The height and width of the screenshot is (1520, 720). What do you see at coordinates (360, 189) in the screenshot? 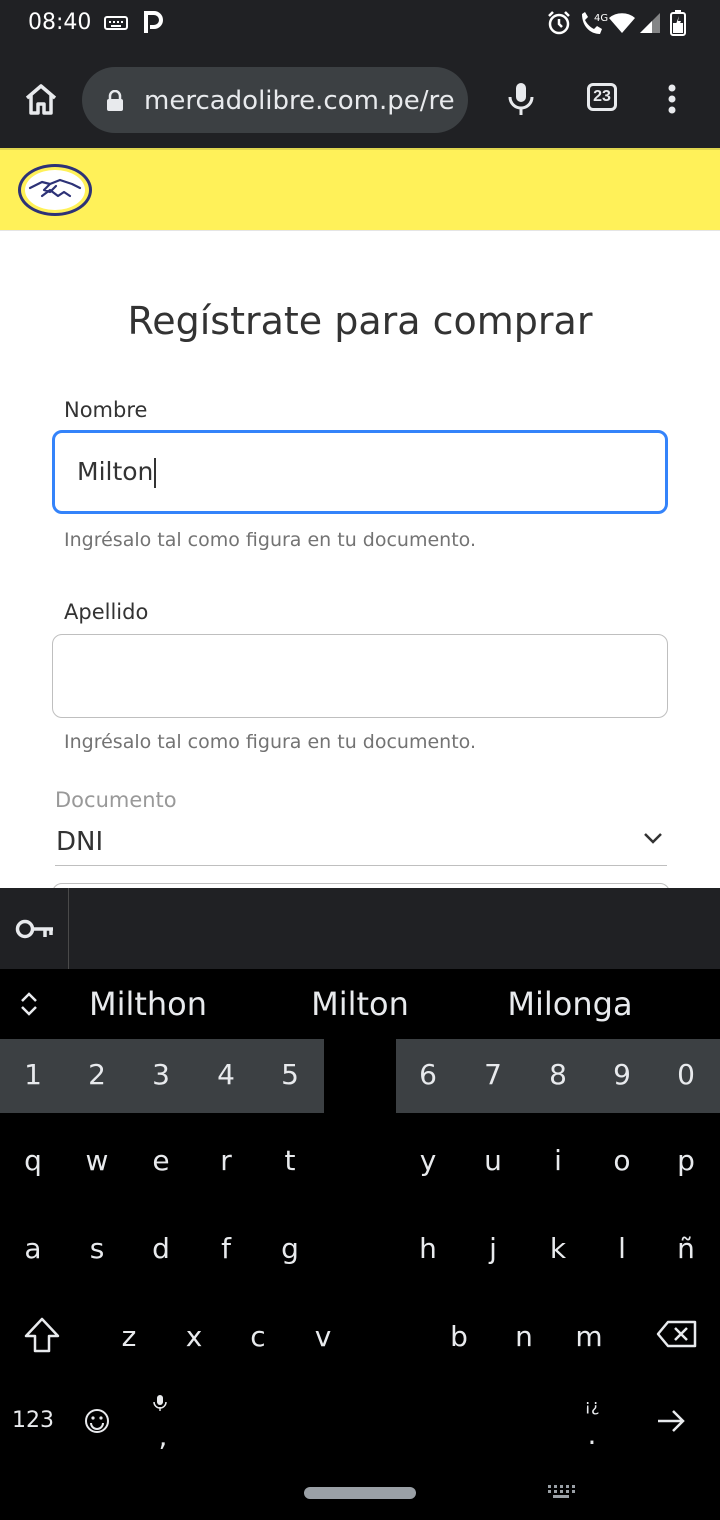
I see `site-header` at bounding box center [360, 189].